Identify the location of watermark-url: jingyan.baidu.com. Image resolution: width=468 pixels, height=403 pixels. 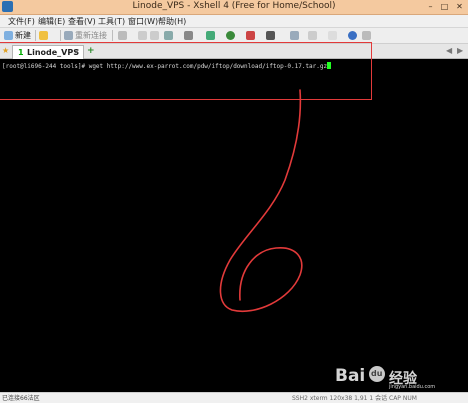
(412, 387).